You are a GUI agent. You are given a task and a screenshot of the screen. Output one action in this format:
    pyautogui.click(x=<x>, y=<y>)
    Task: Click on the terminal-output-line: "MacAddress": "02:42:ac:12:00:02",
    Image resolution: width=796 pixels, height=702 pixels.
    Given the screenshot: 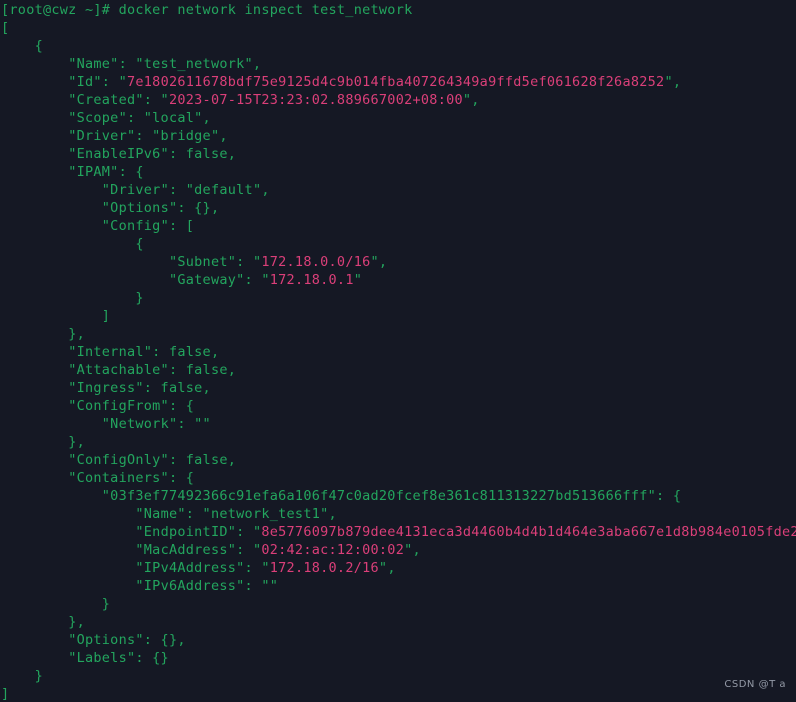 What is the action you would take?
    pyautogui.click(x=398, y=550)
    